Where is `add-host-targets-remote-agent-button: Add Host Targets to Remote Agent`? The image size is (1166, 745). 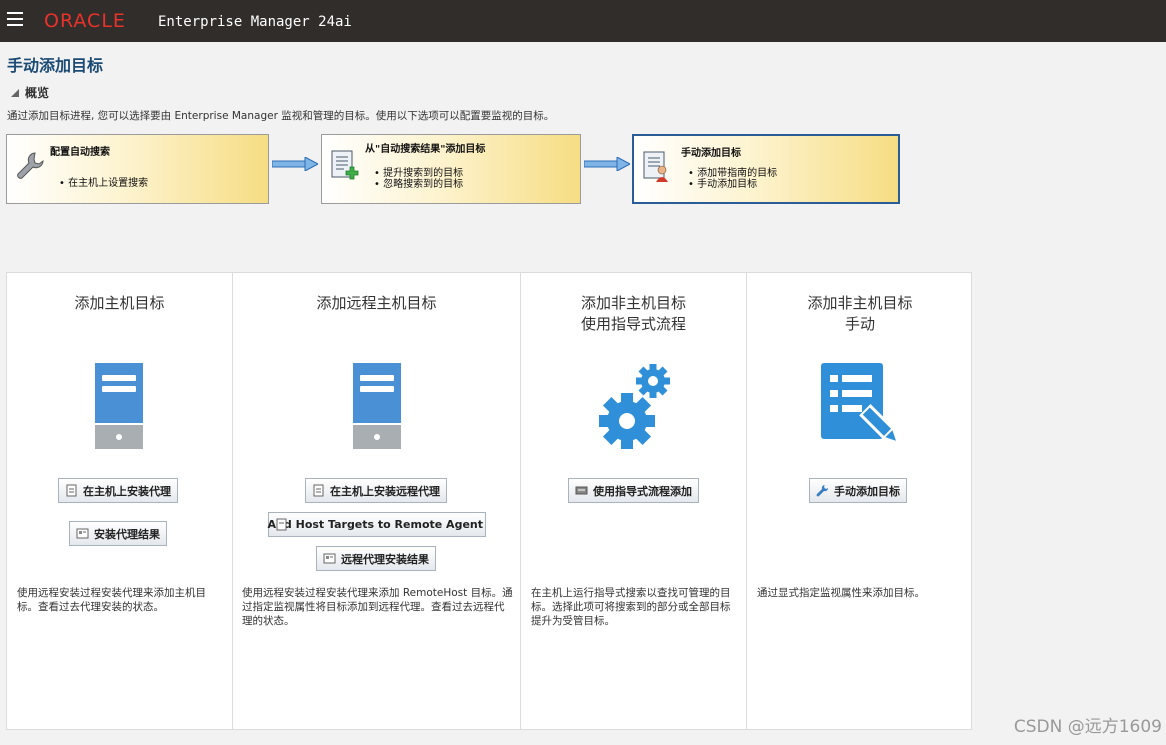
add-host-targets-remote-agent-button: Add Host Targets to Remote Agent is located at coordinates (377, 524).